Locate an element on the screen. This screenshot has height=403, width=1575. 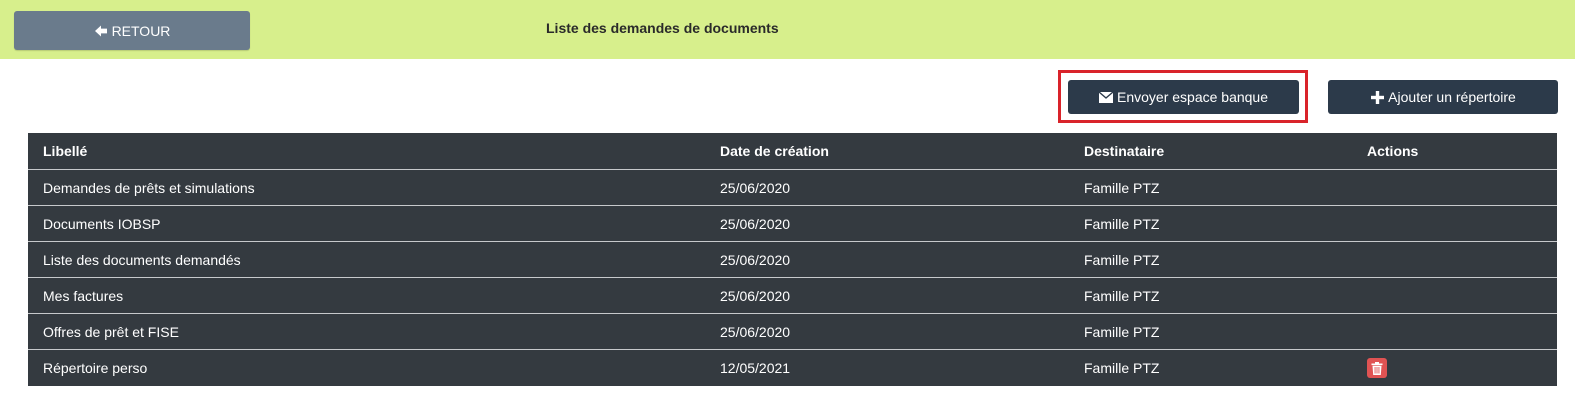
back-button: RETOUR is located at coordinates (132, 30).